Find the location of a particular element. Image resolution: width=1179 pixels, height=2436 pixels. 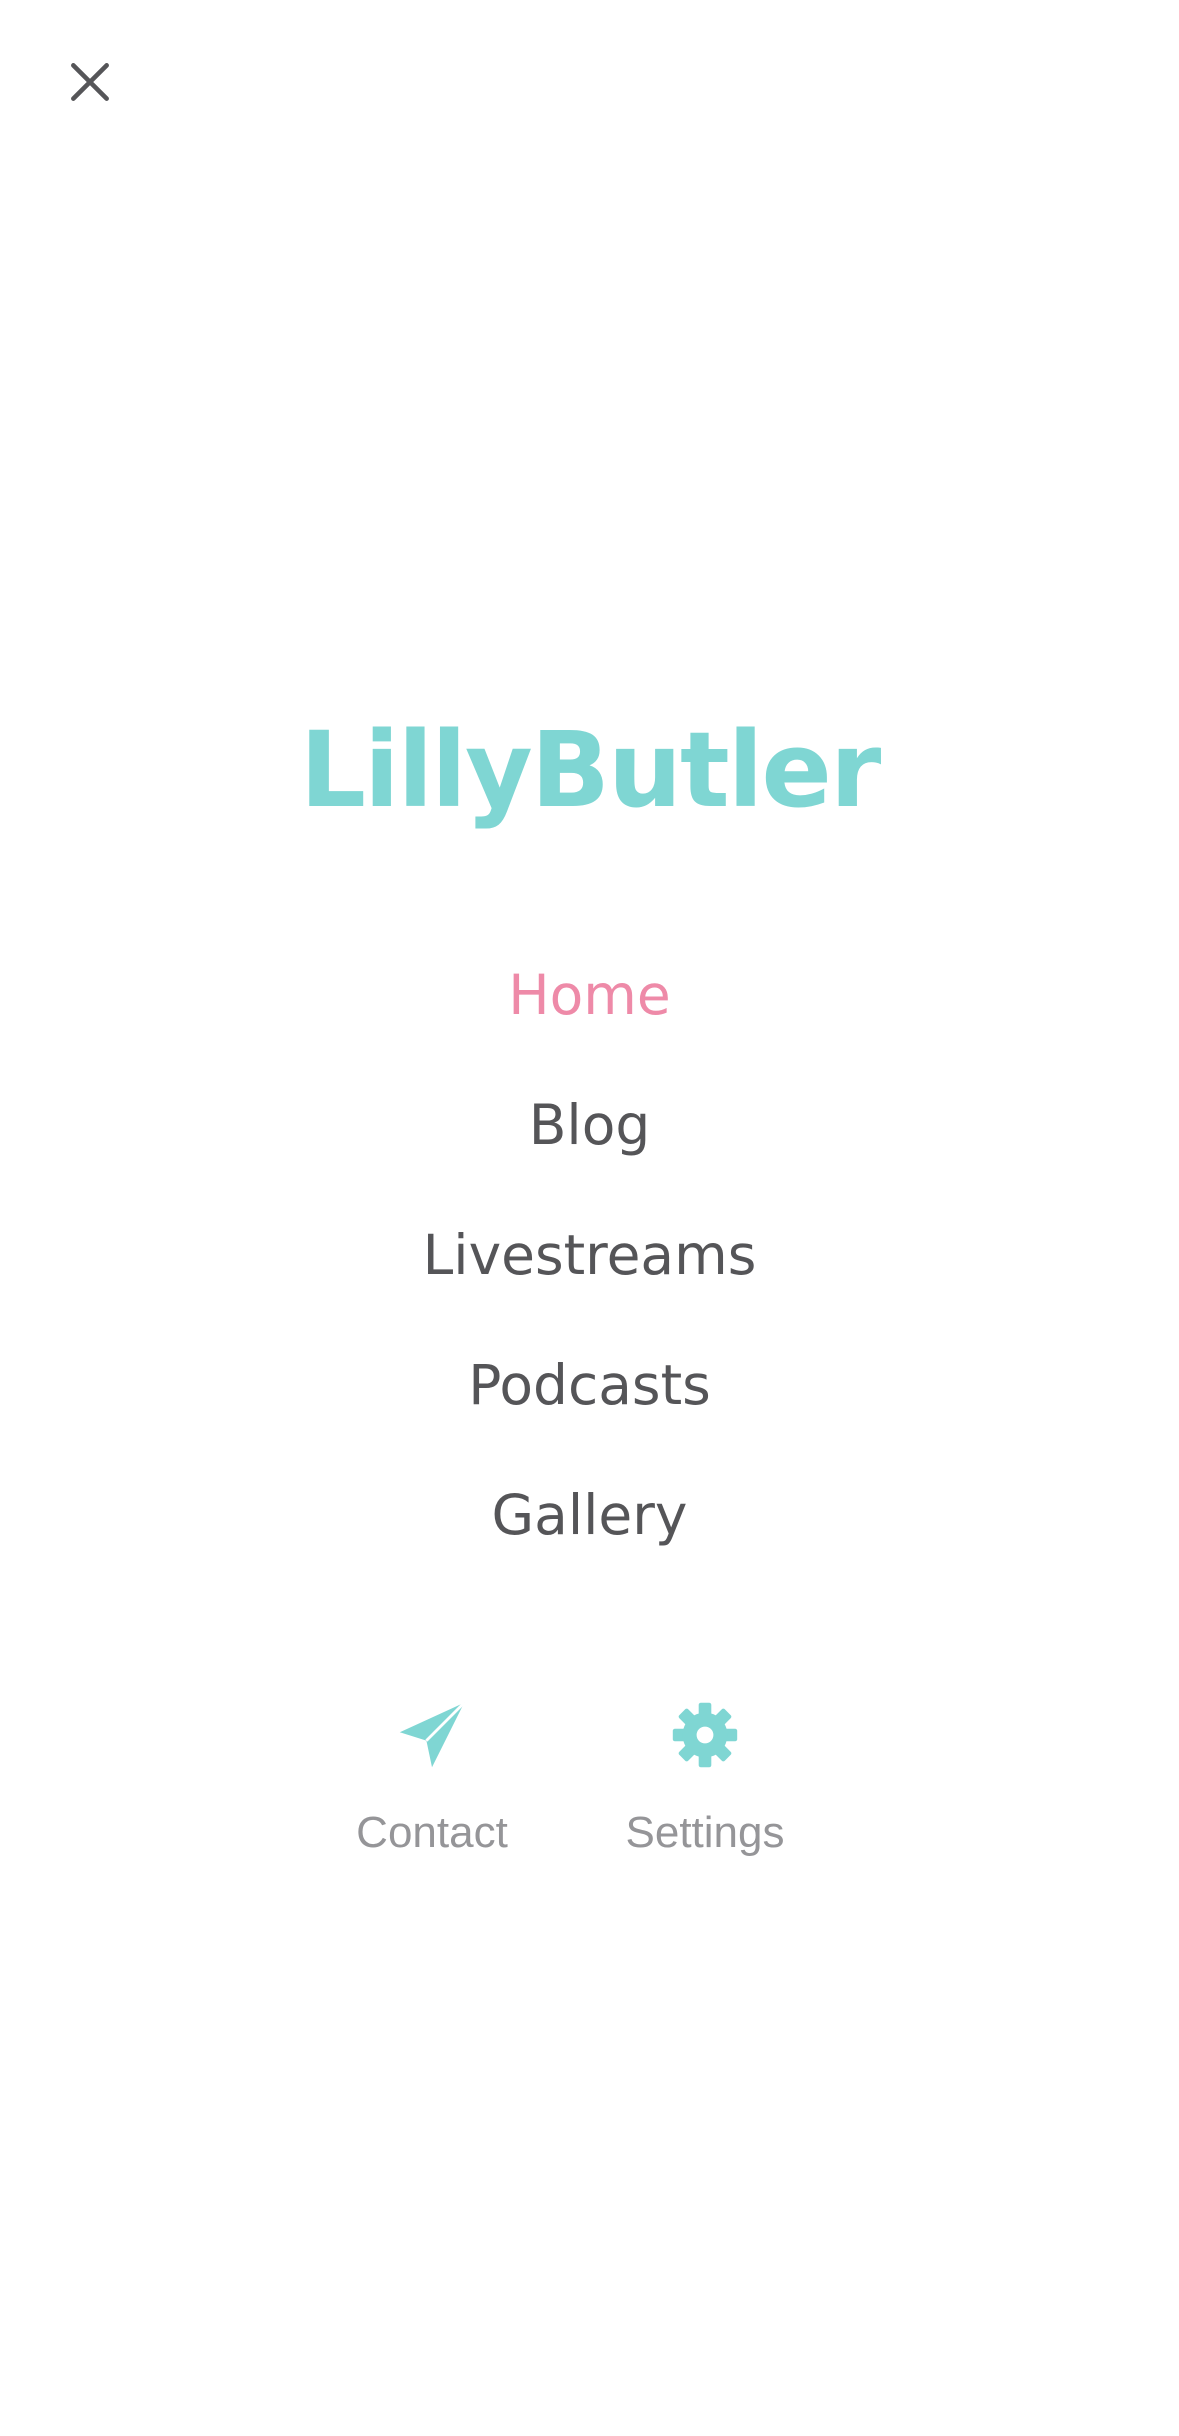

nav-item-home: Home is located at coordinates (589, 995).